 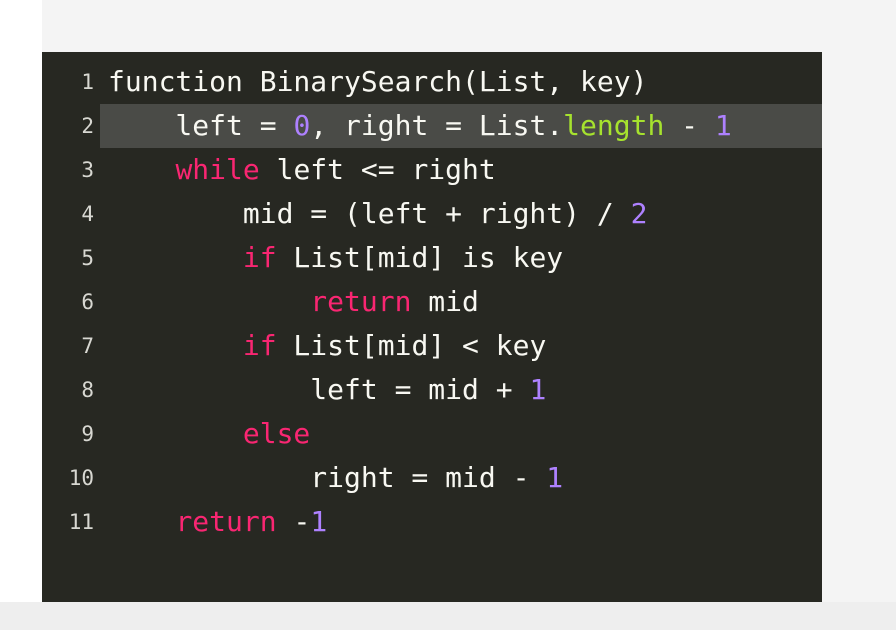 I want to click on code-token: length, so click(x=614, y=125).